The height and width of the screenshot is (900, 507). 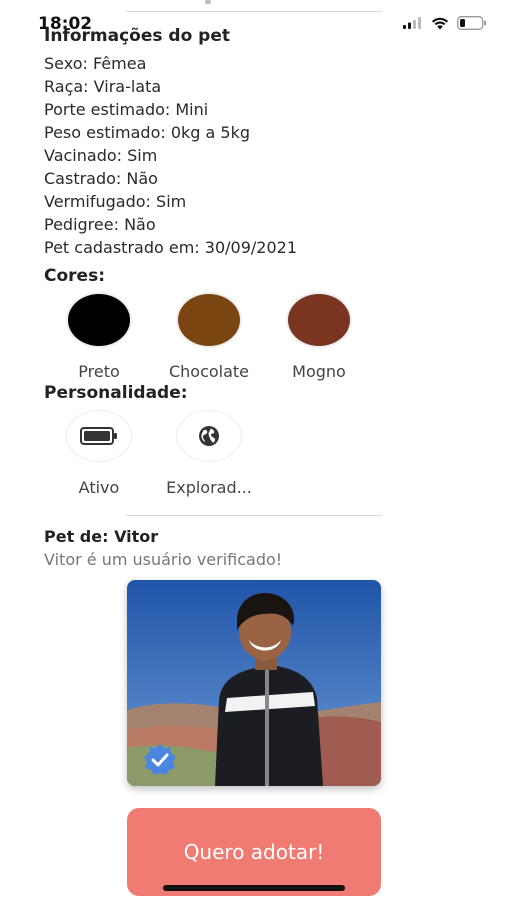 I want to click on battery-icon, so click(x=98, y=436).